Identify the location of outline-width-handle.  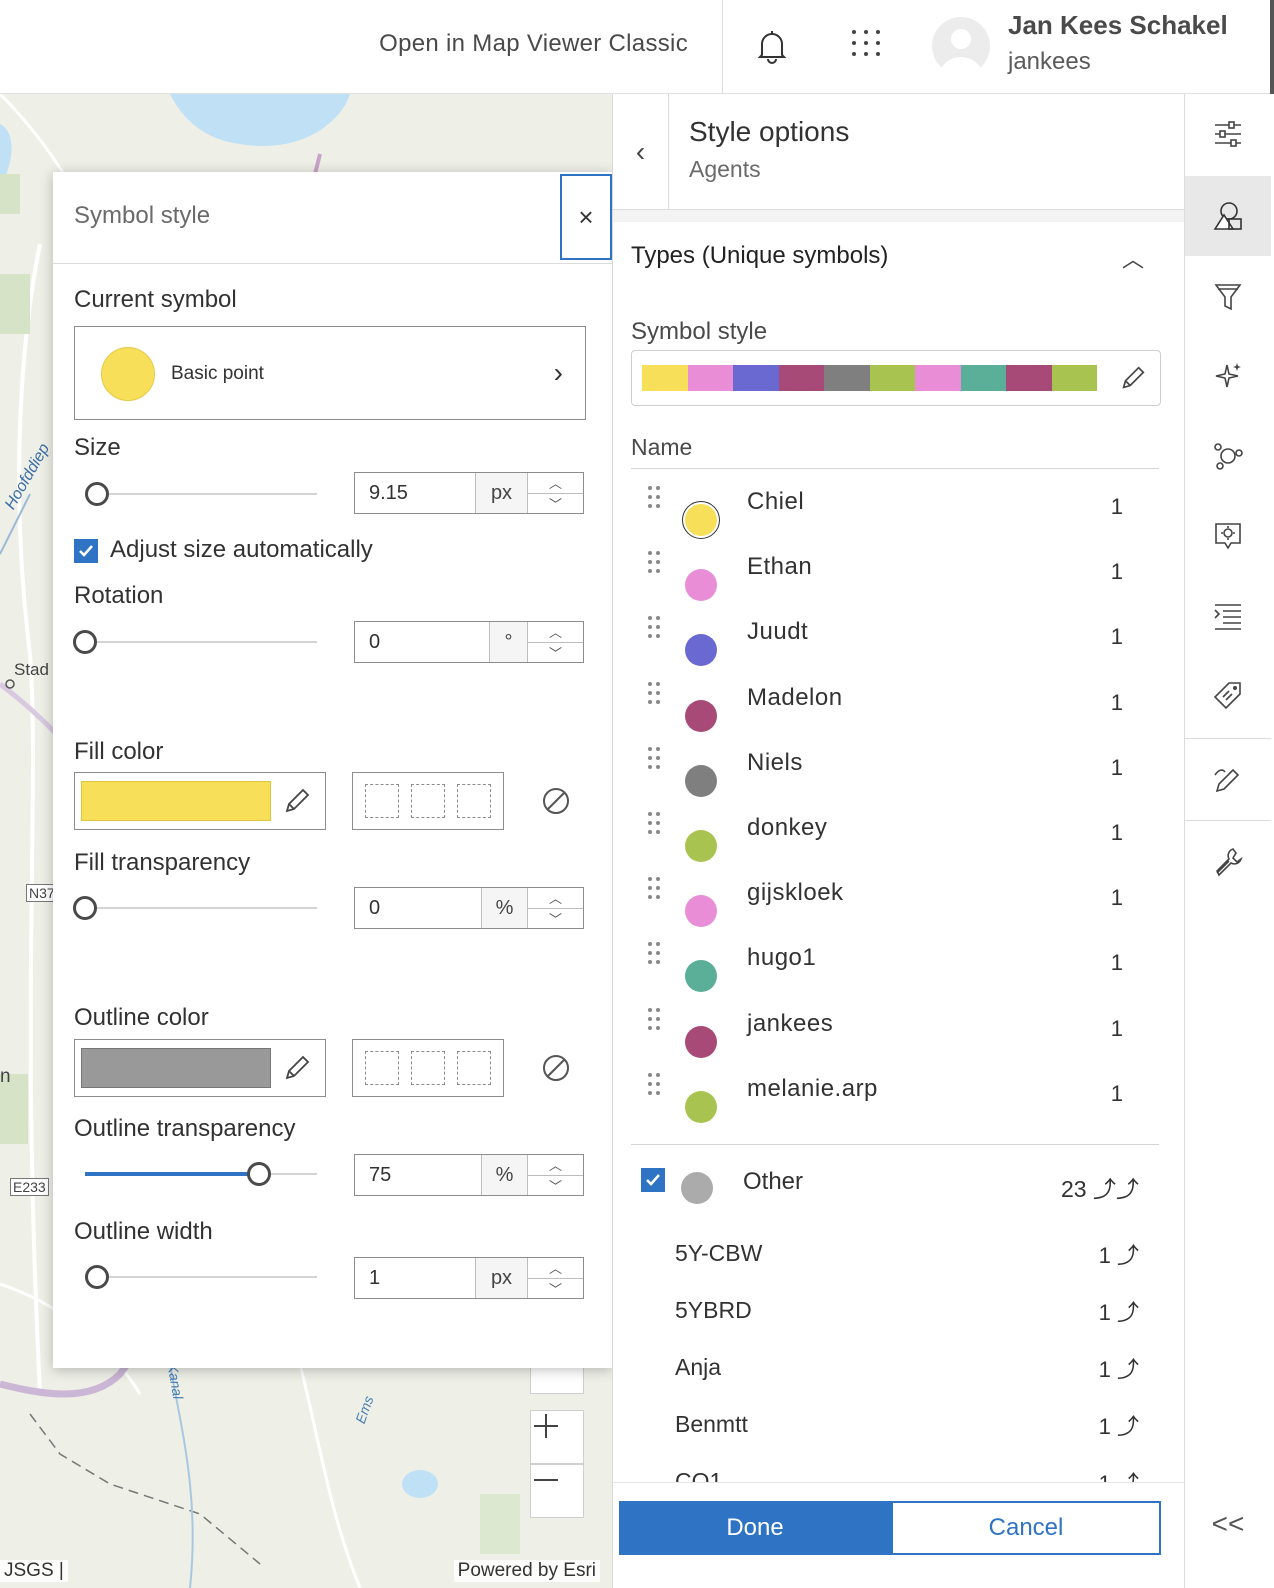
(97, 1277).